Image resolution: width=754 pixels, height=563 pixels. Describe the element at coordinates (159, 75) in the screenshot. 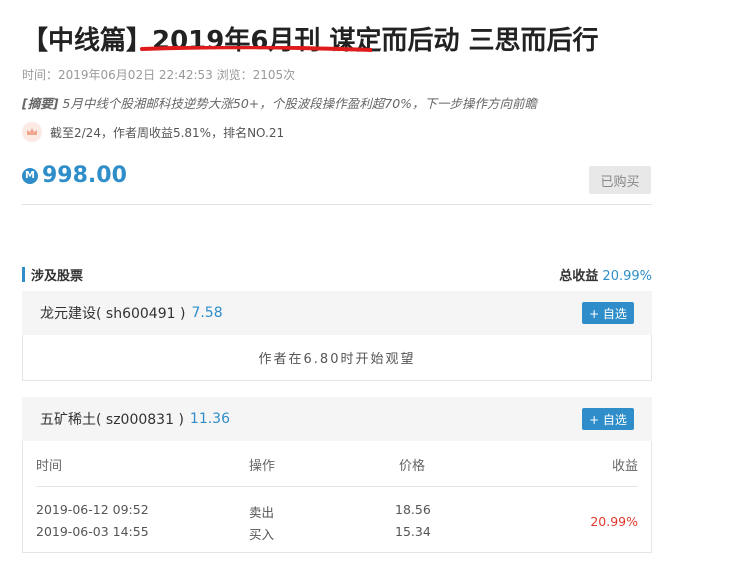

I see `article-meta: 时间：2019年06月02日 22:42:53 浏览：2105次` at that location.